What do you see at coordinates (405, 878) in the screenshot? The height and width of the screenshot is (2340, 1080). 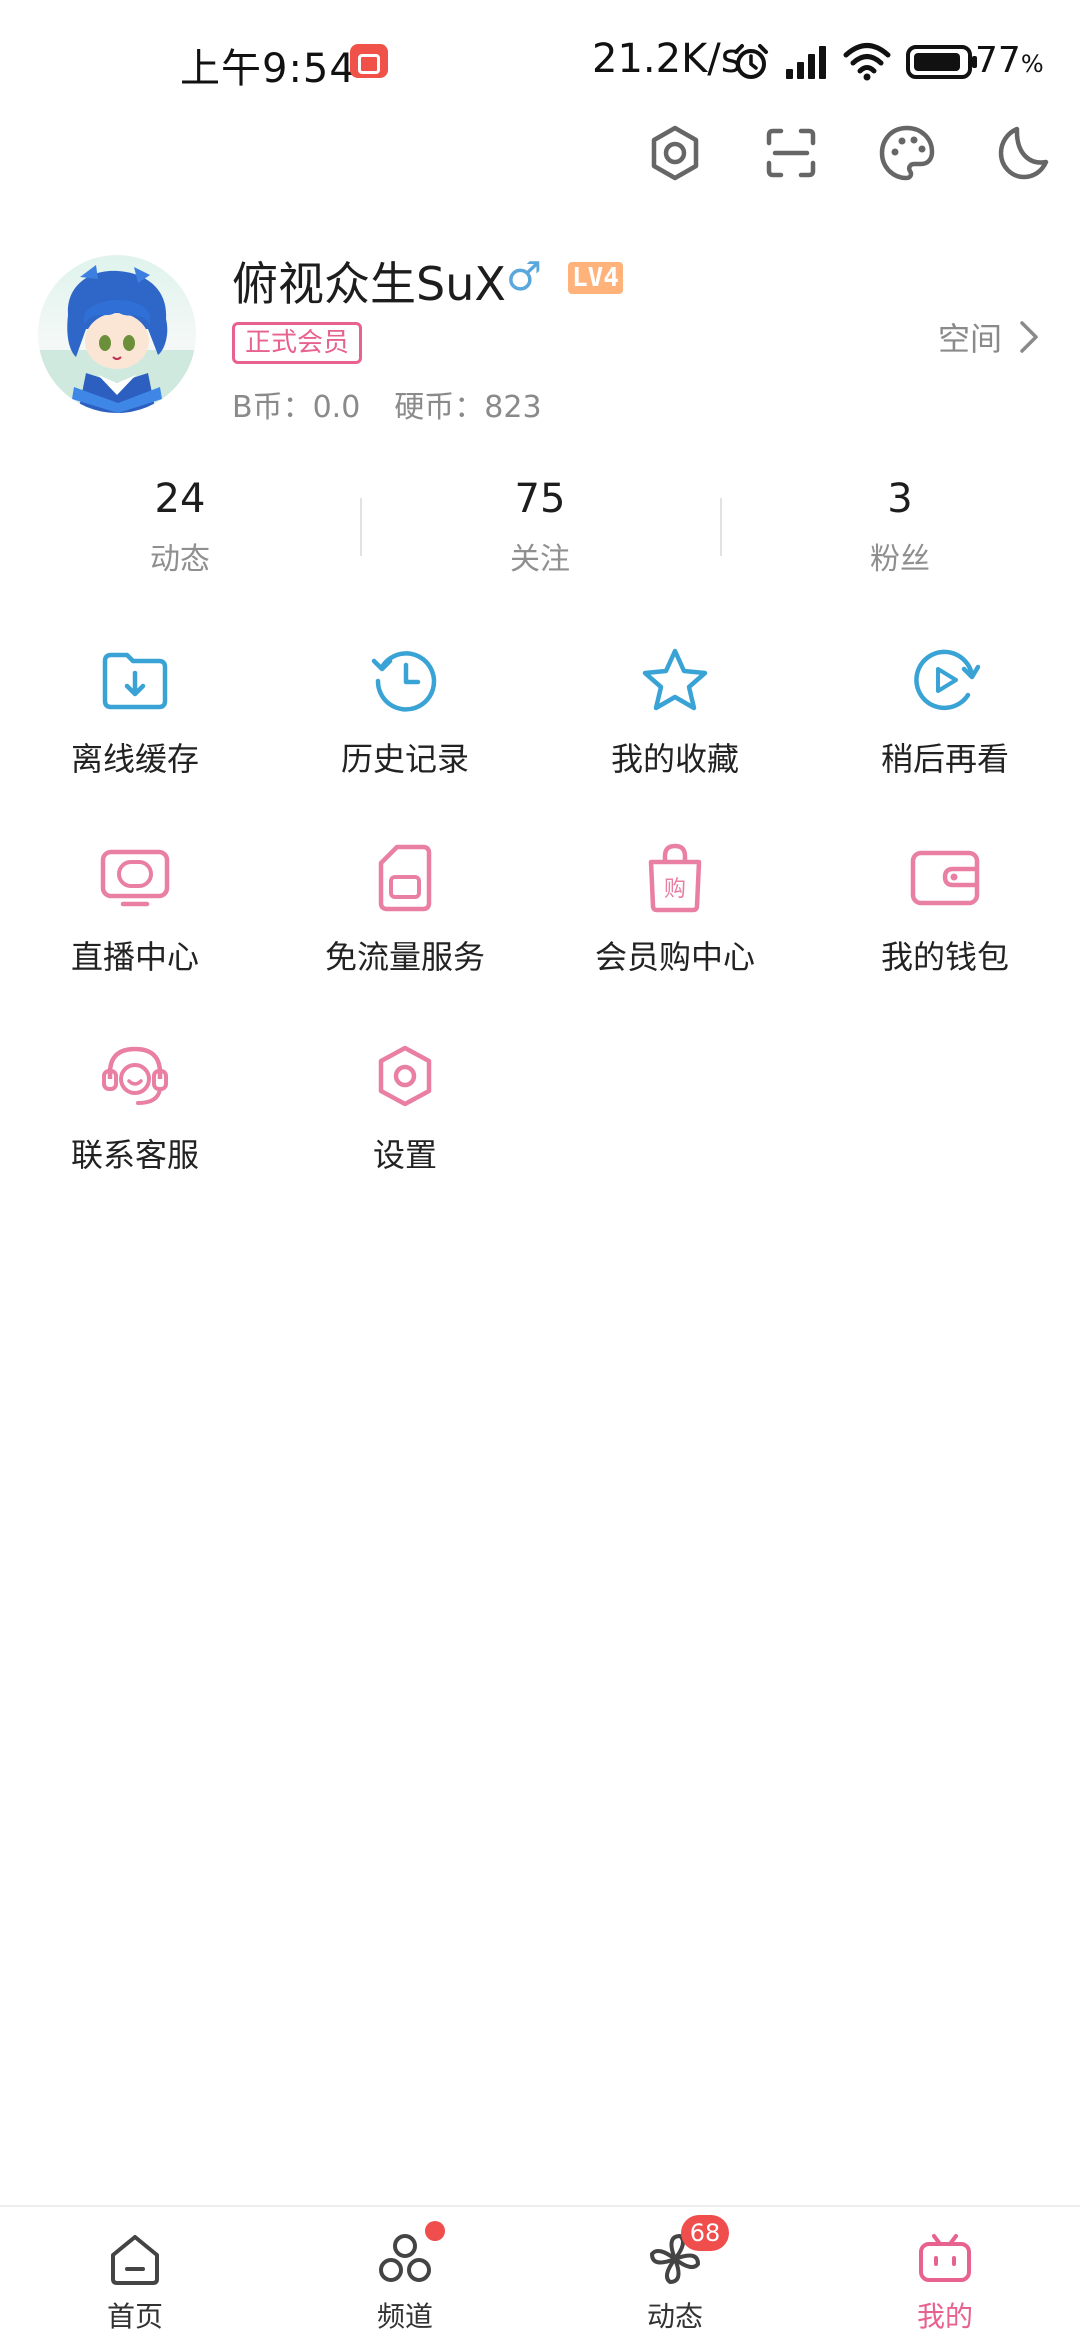 I see `sim-card-icon` at bounding box center [405, 878].